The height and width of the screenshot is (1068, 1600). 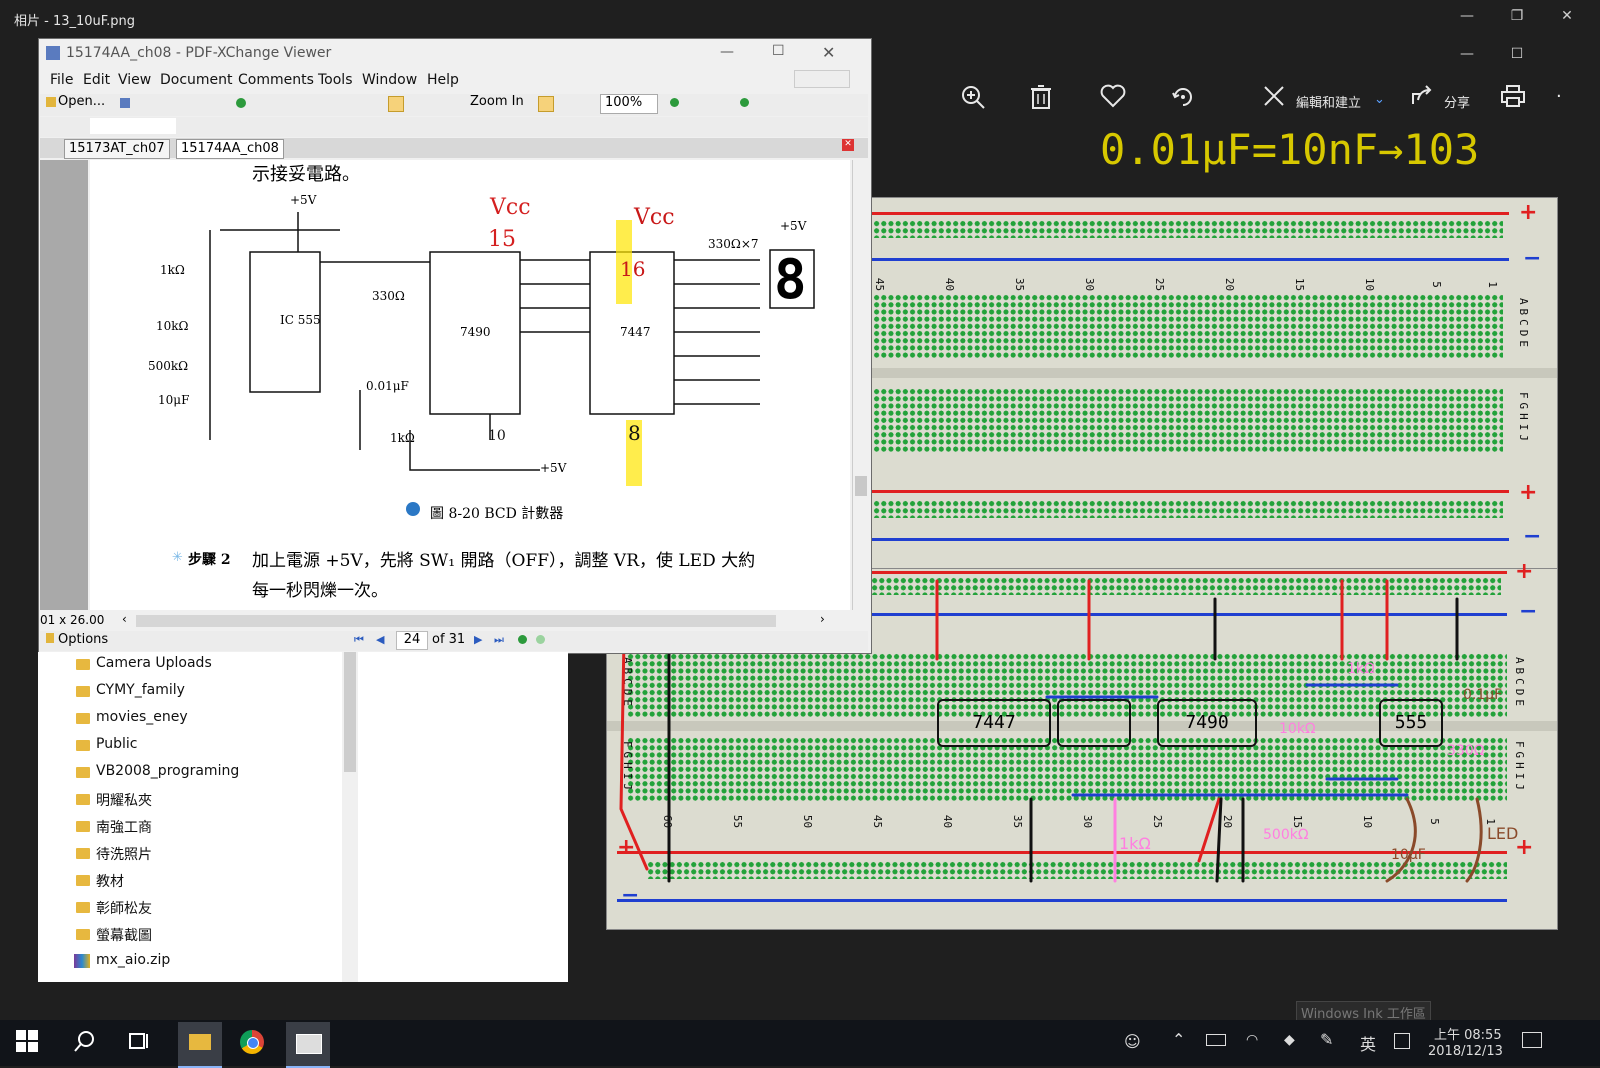 What do you see at coordinates (1402, 1041) in the screenshot?
I see `ime-mode-icon` at bounding box center [1402, 1041].